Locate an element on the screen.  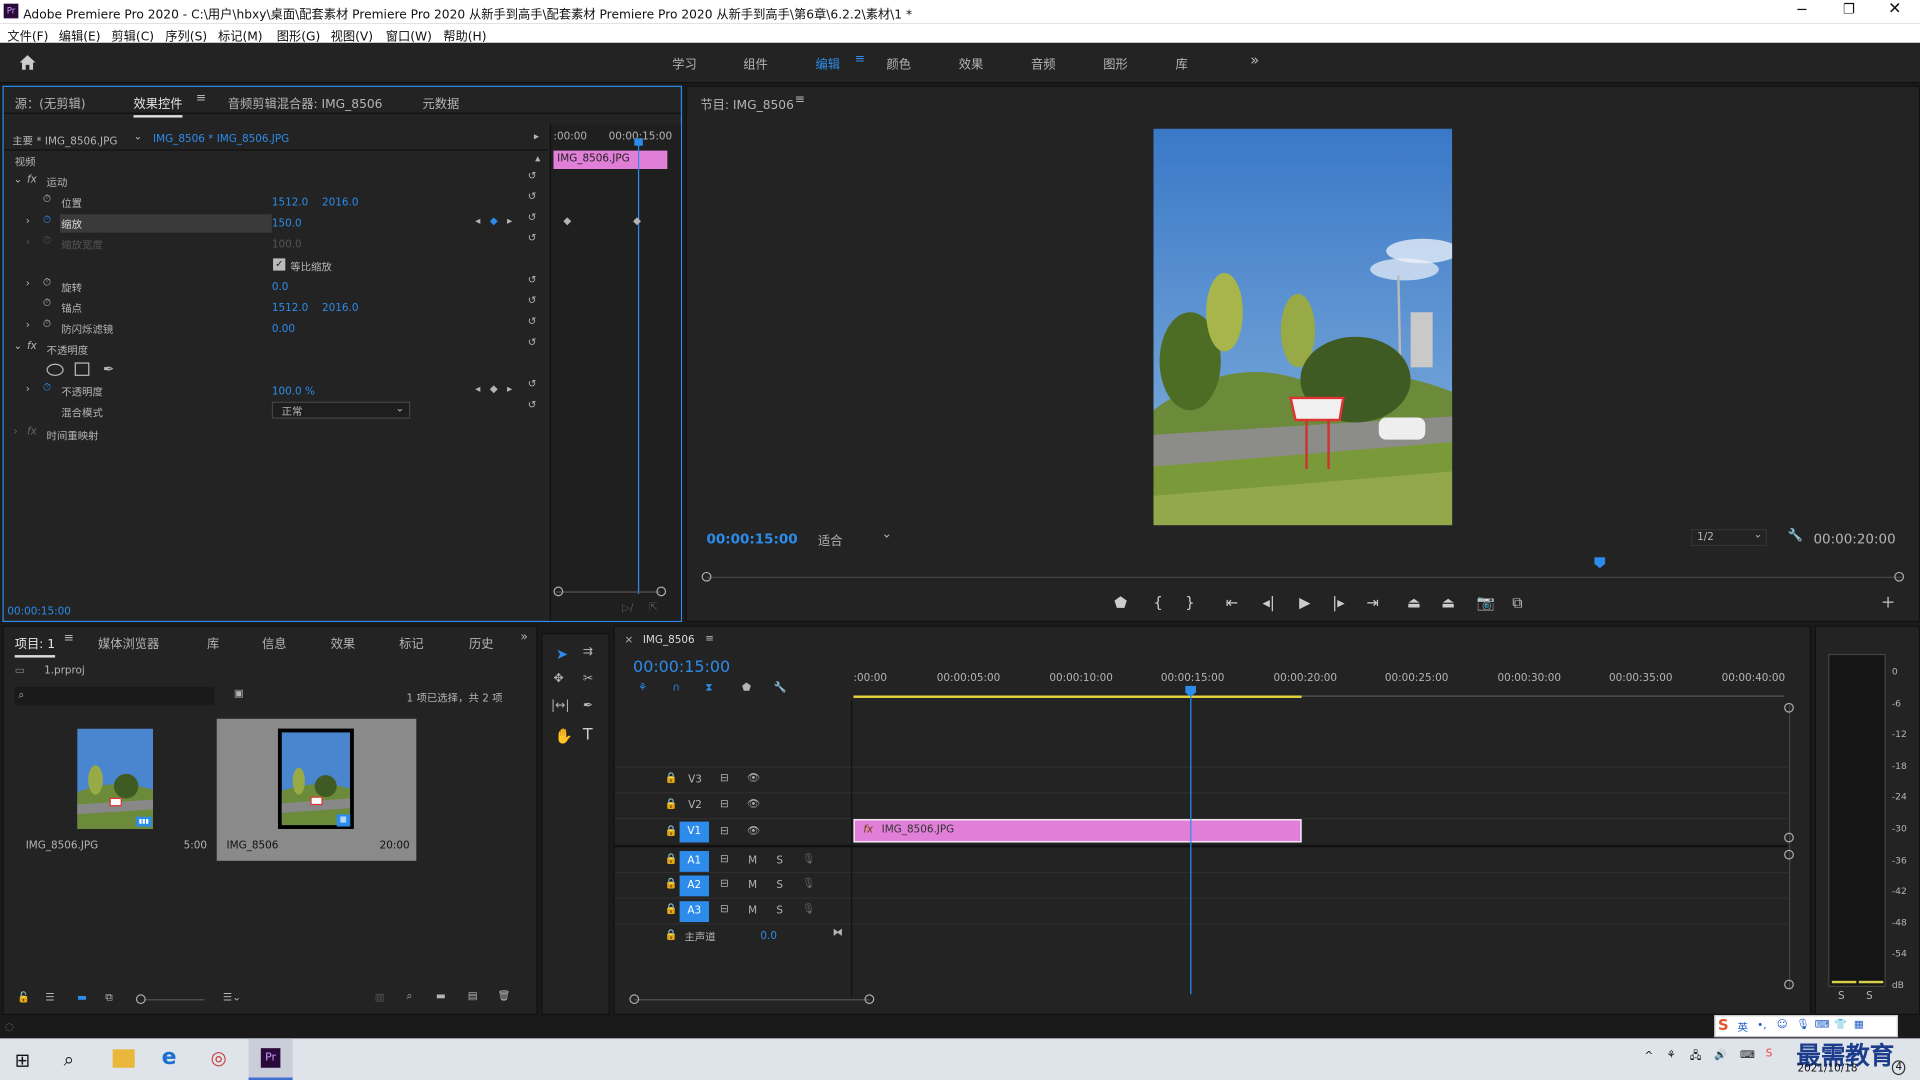
prev-keyframe-icon: ◂ is located at coordinates (477, 222).